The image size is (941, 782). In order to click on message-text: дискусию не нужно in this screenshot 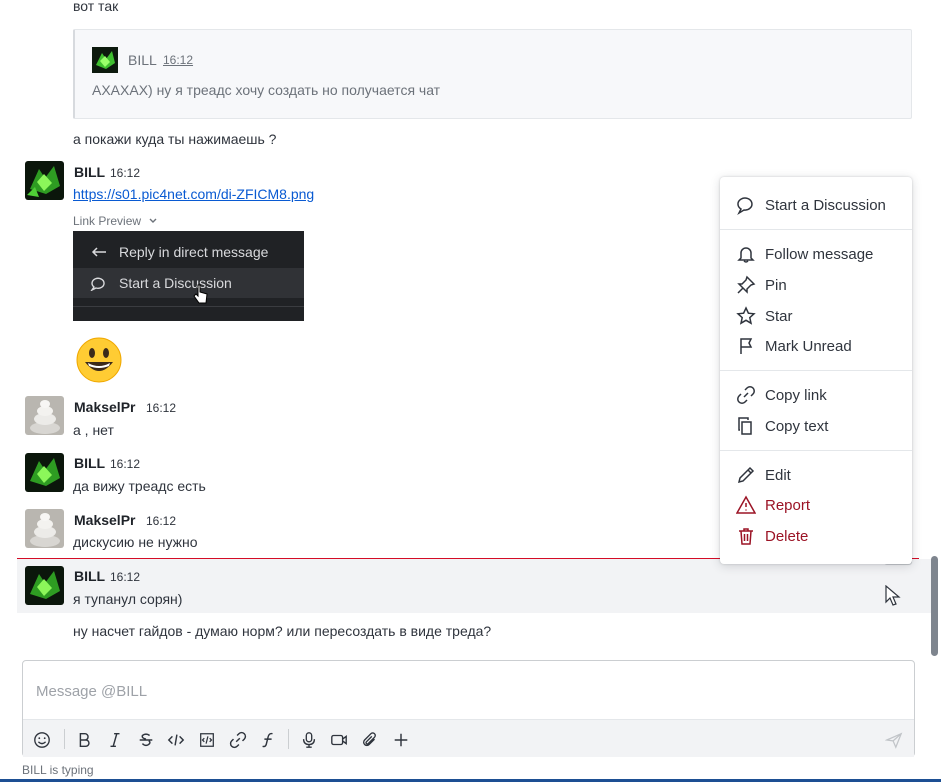, I will do `click(135, 542)`.